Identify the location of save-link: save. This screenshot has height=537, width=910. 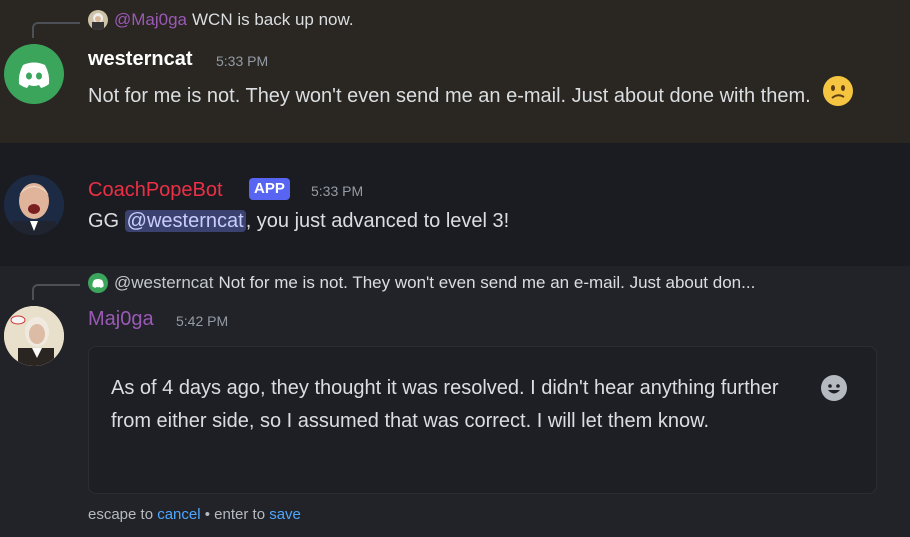
(285, 514).